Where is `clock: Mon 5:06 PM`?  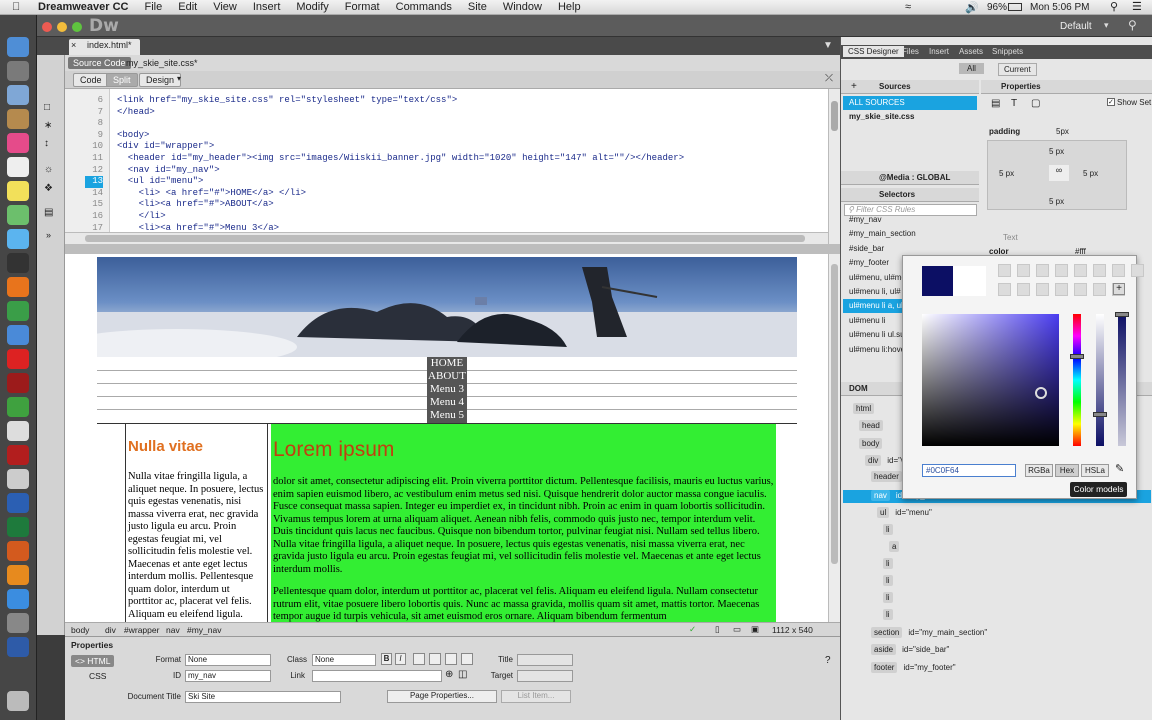
clock: Mon 5:06 PM is located at coordinates (1059, 7).